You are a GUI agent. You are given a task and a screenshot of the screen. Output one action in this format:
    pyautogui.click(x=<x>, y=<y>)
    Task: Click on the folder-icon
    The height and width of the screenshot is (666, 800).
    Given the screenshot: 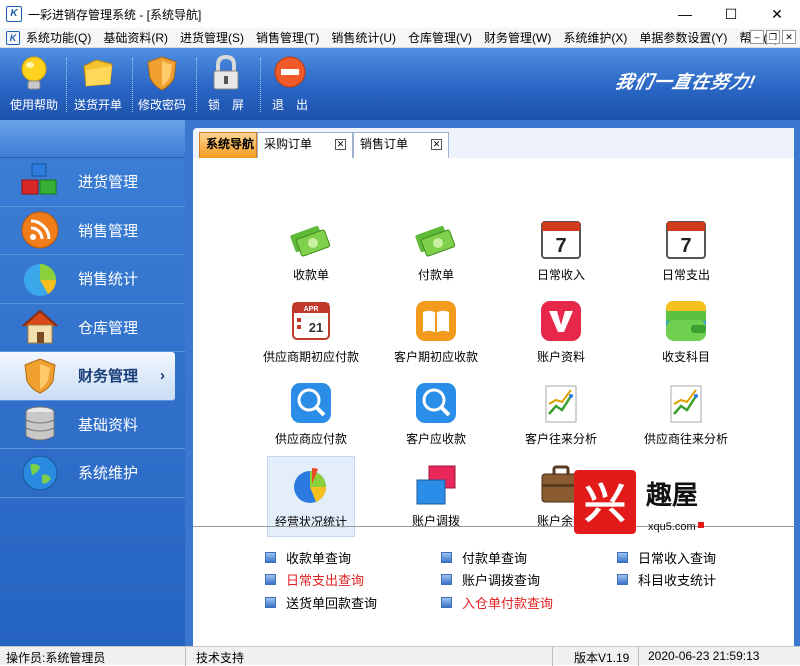 What is the action you would take?
    pyautogui.click(x=98, y=73)
    